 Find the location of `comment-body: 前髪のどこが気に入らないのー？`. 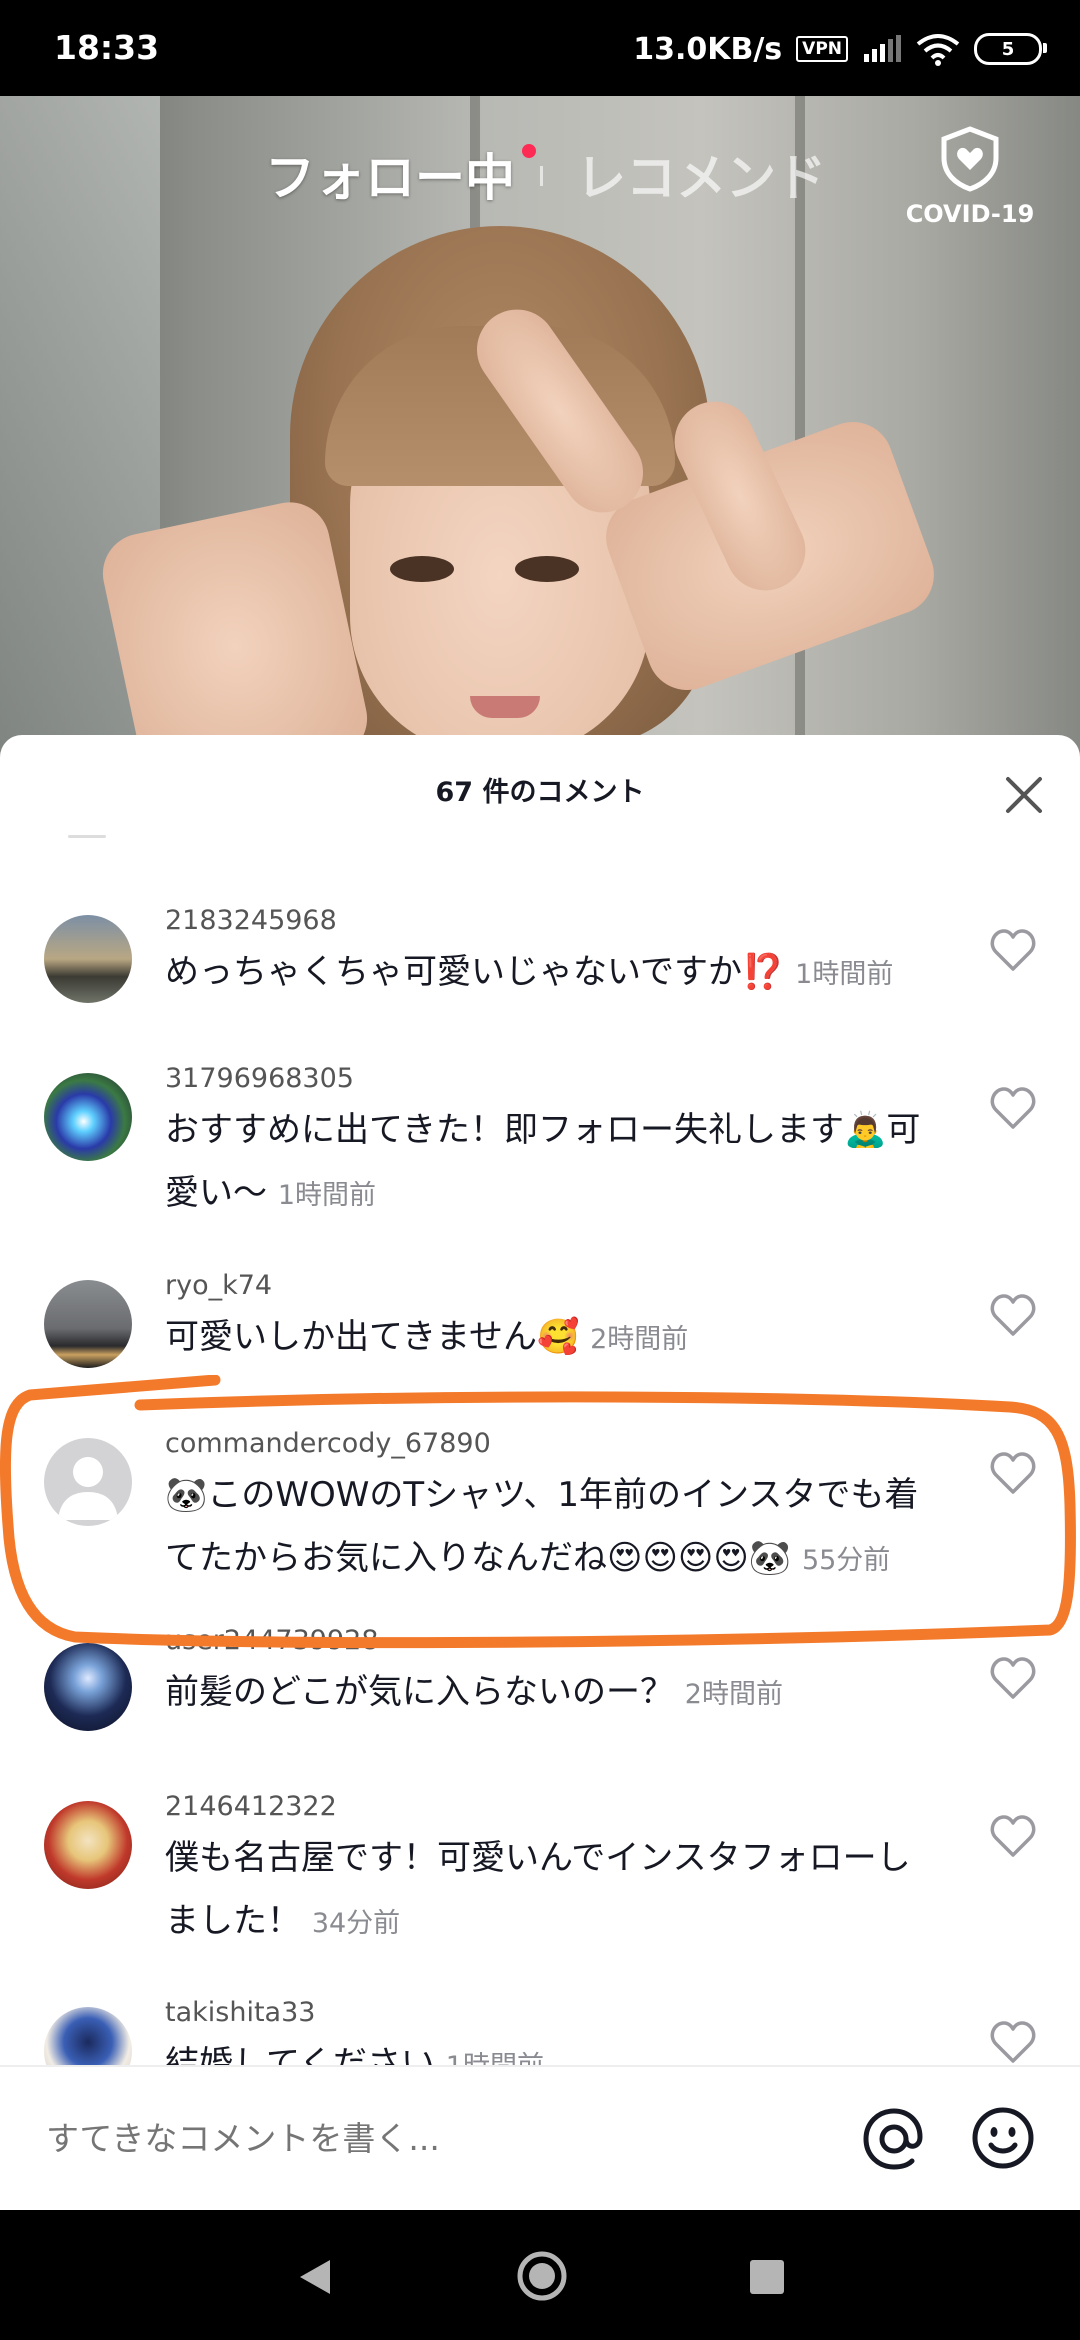

comment-body: 前髪のどこが気に入らないのー？ is located at coordinates (419, 1692).